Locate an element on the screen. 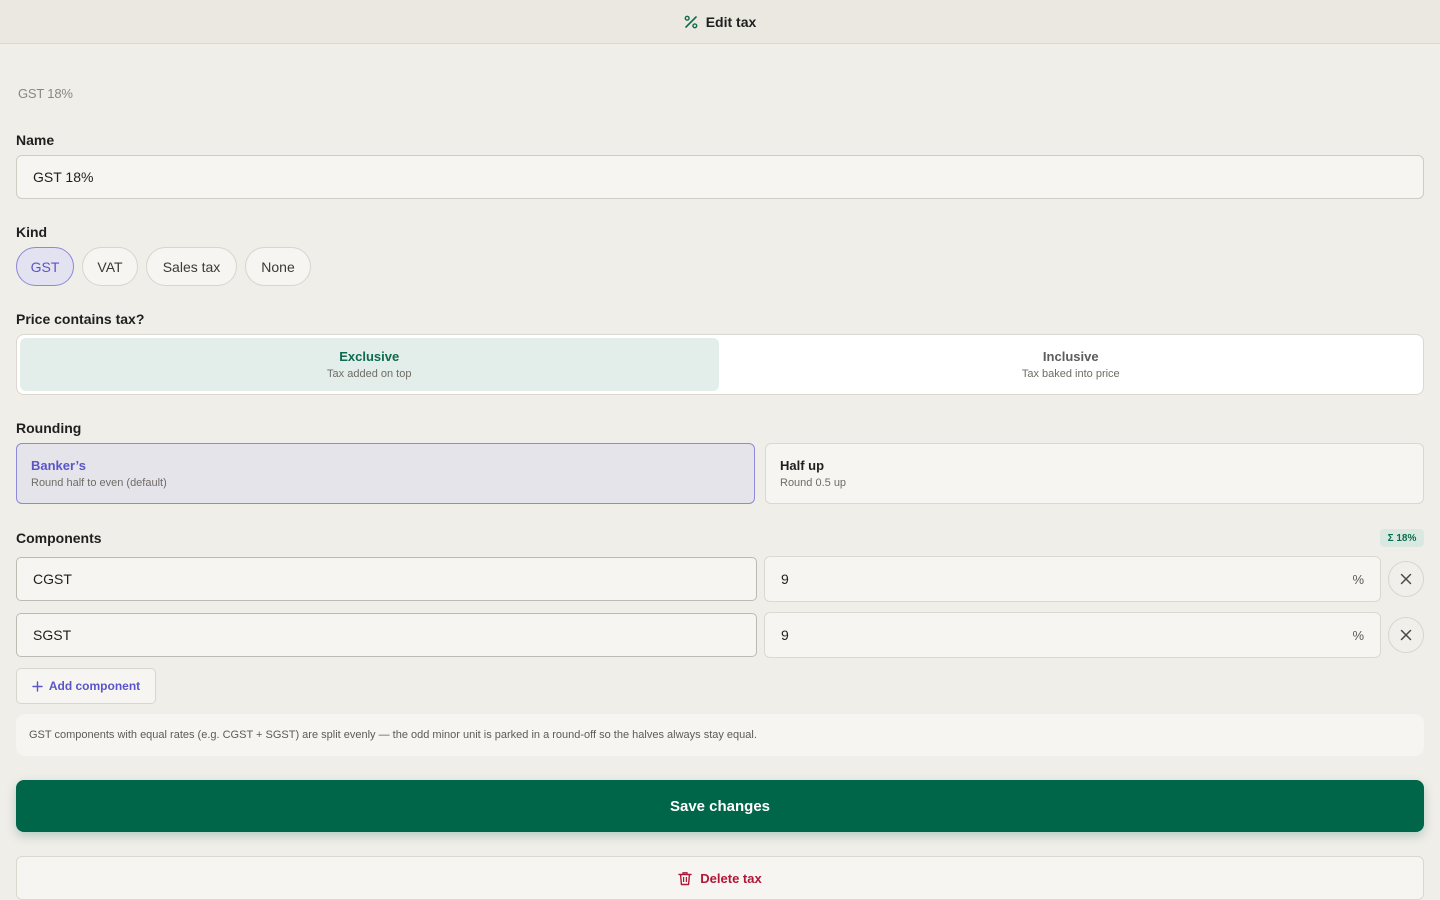 Image resolution: width=1440 pixels, height=900 pixels. half-up-title: Half up is located at coordinates (802, 465).